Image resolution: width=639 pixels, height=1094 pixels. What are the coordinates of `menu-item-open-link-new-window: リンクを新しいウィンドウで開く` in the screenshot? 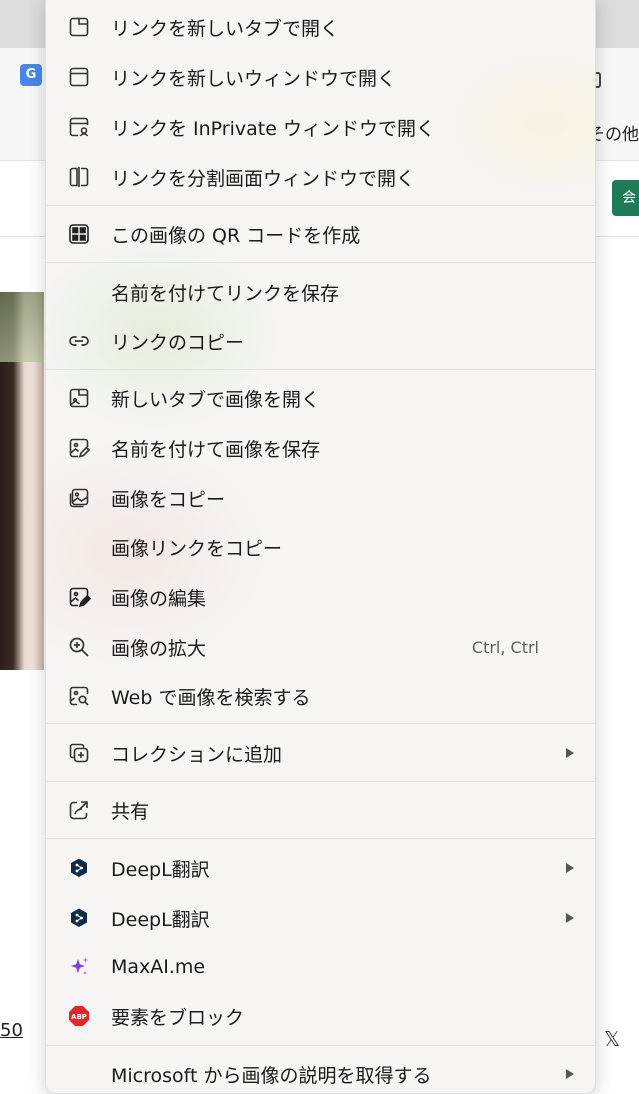 It's located at (320, 77).